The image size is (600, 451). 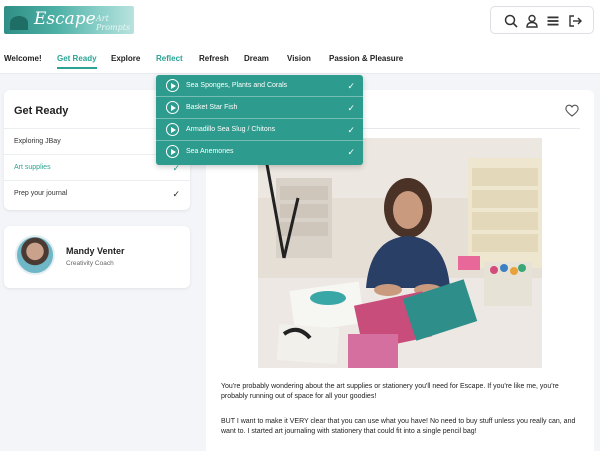 I want to click on nav-vision: Vision, so click(x=299, y=59).